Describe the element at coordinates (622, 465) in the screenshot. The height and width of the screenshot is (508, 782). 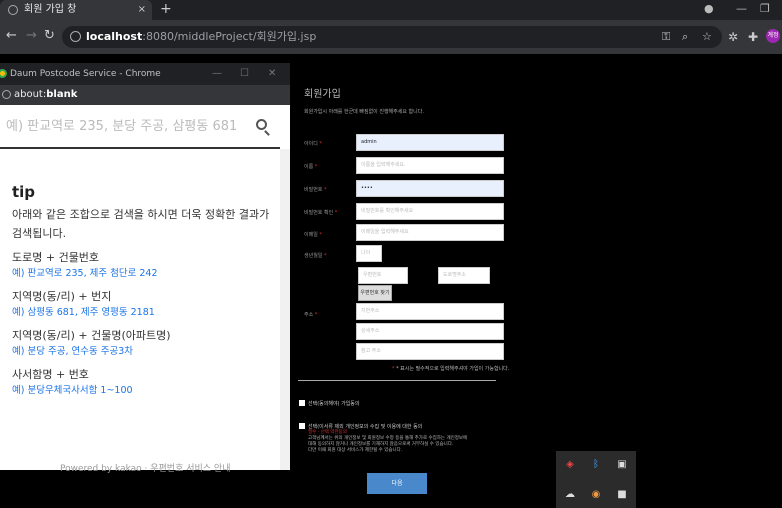
I see `security-icon: ▣` at that location.